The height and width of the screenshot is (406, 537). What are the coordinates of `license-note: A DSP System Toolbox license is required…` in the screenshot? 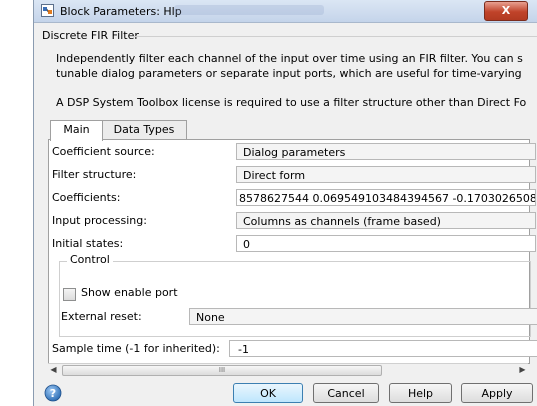 It's located at (291, 102).